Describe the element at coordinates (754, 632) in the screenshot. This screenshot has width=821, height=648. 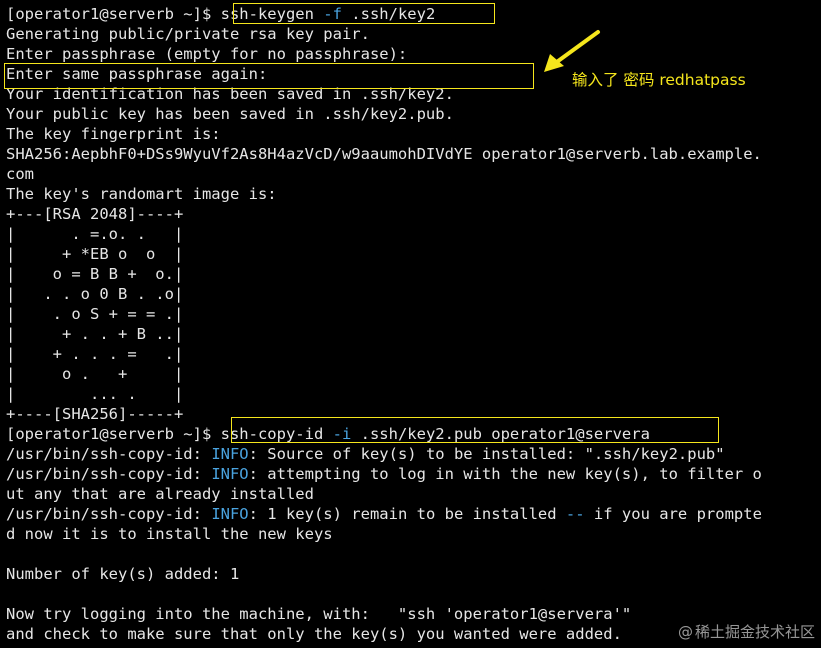
I see `watermark-text: 稀土掘金技术社区` at that location.